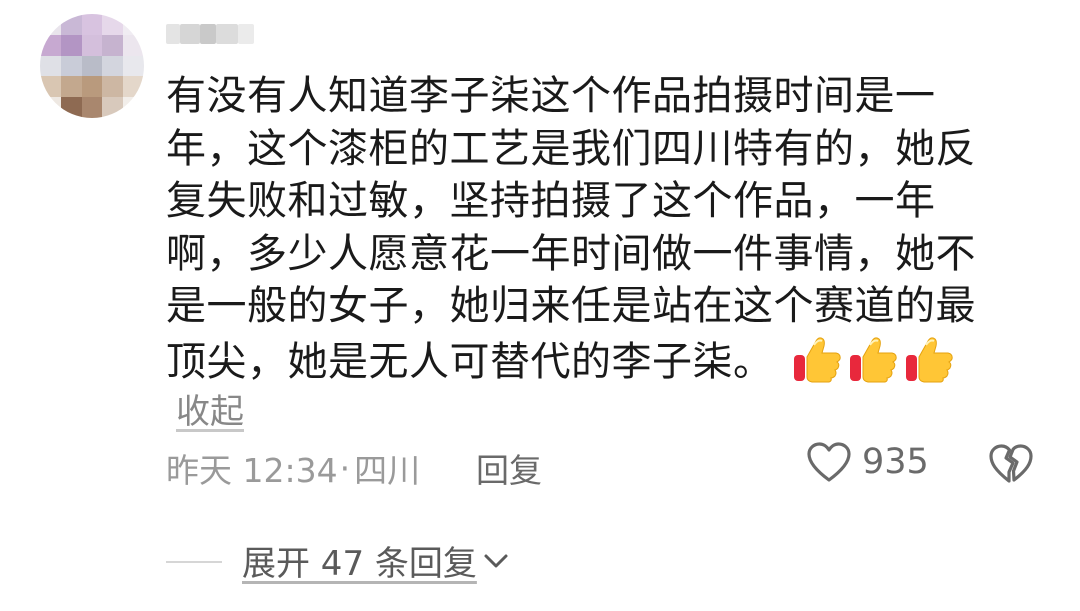 The image size is (1080, 611). I want to click on comment-line: 年，这个漆柜的工艺是我们四川特有的，她反, so click(571, 148).